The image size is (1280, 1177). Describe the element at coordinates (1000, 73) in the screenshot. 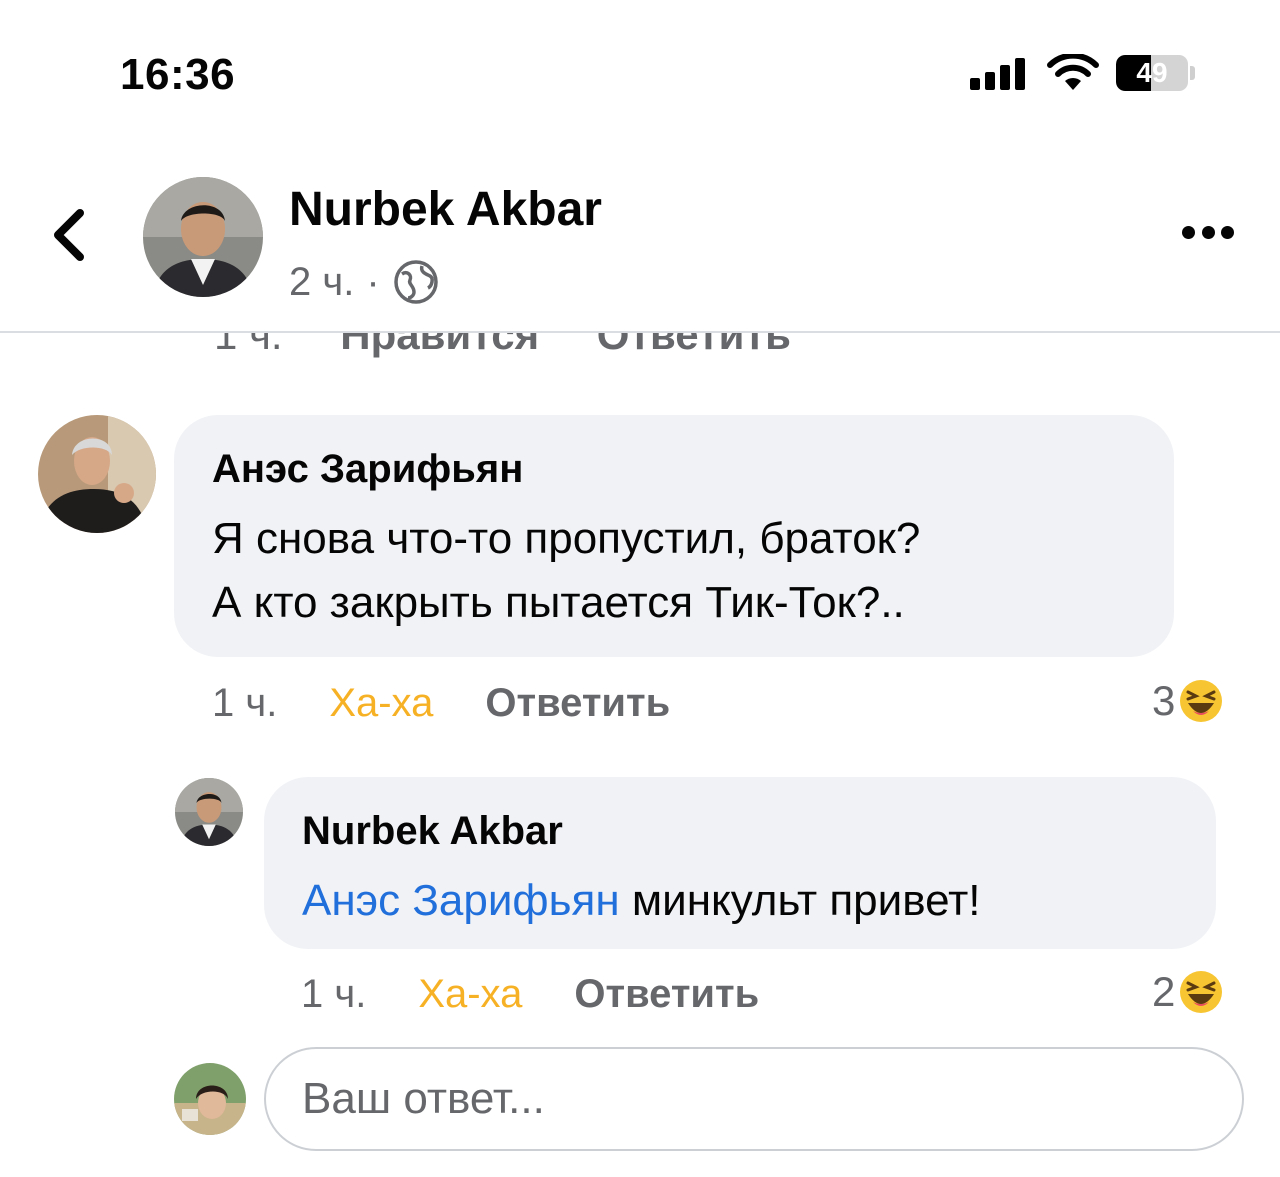

I see `cellular-signal-icon` at that location.